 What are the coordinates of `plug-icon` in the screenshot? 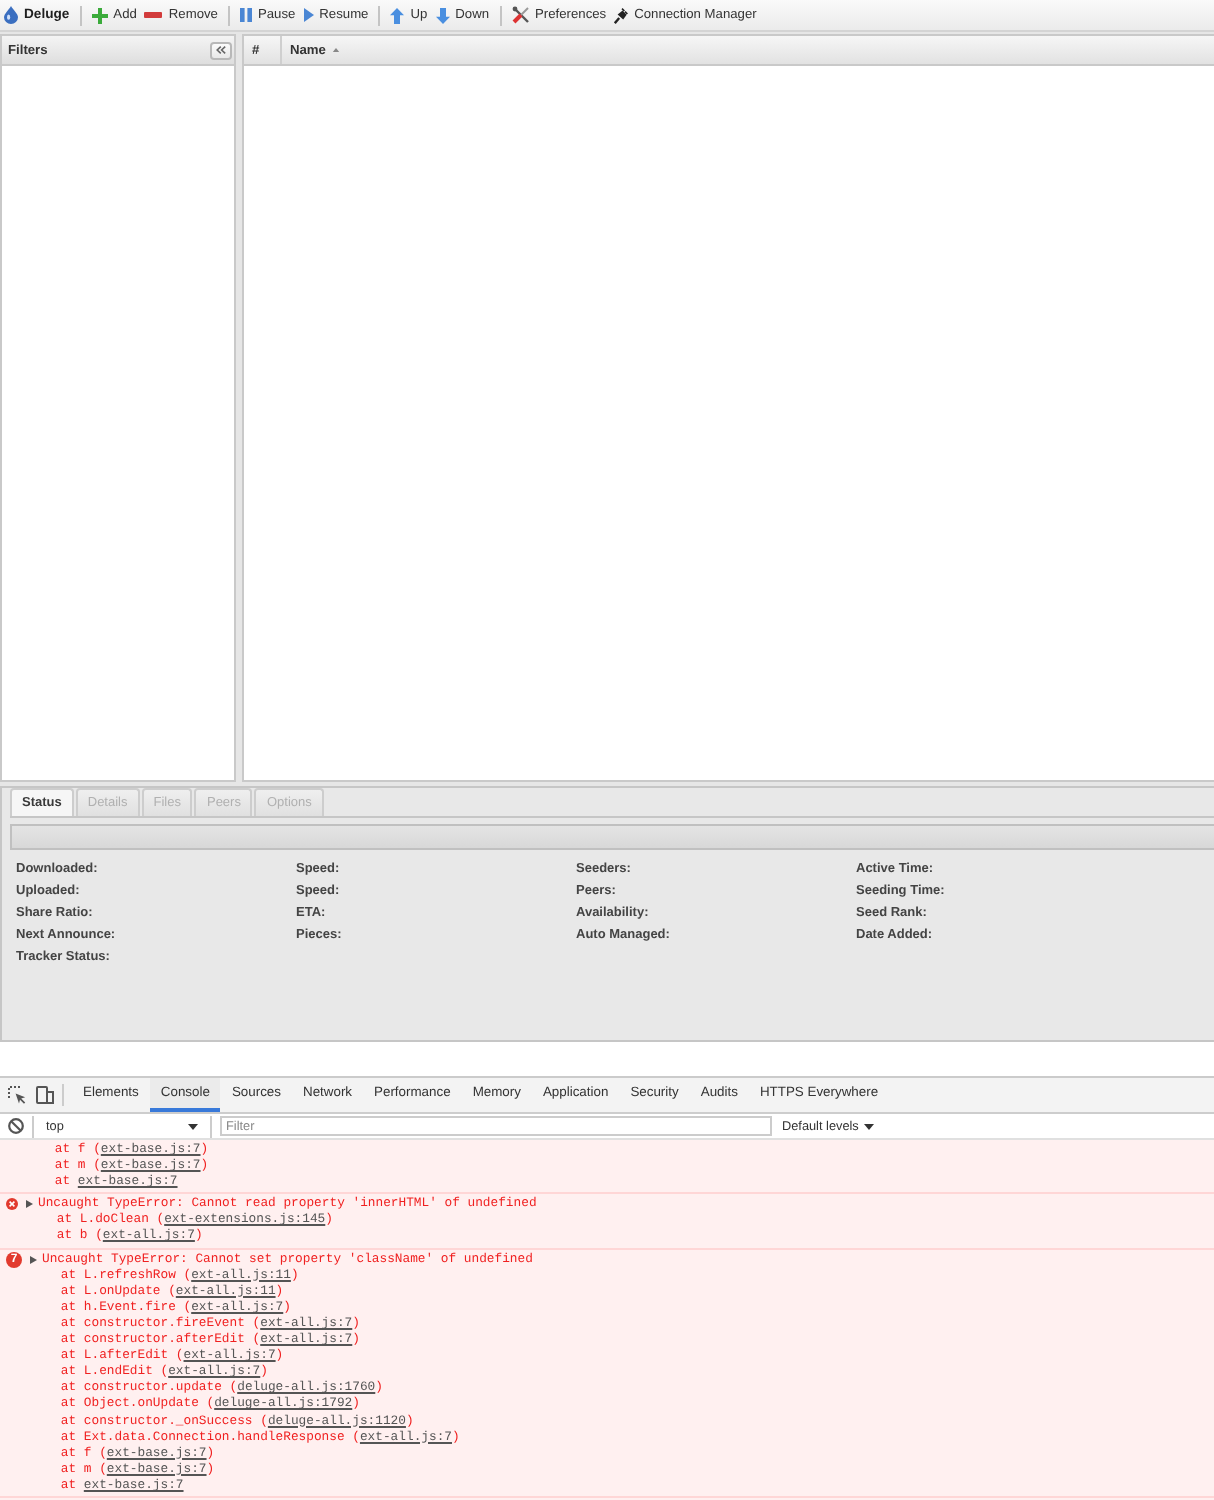 It's located at (621, 15).